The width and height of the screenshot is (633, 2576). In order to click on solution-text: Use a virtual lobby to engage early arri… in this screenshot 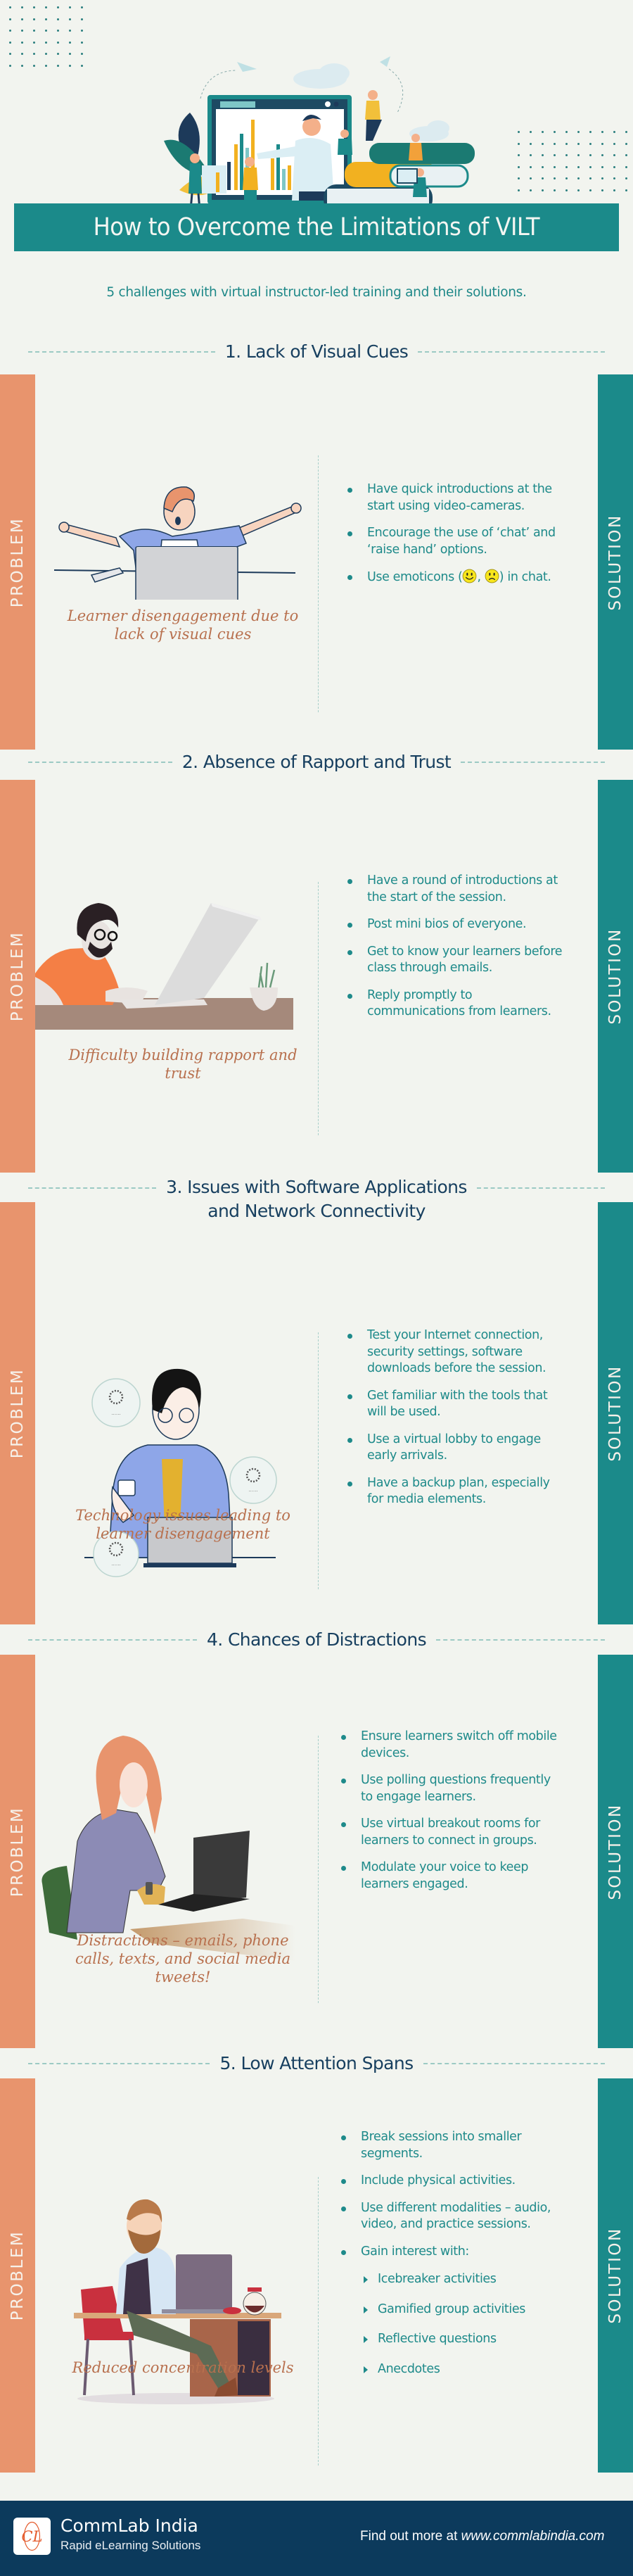, I will do `click(454, 1447)`.